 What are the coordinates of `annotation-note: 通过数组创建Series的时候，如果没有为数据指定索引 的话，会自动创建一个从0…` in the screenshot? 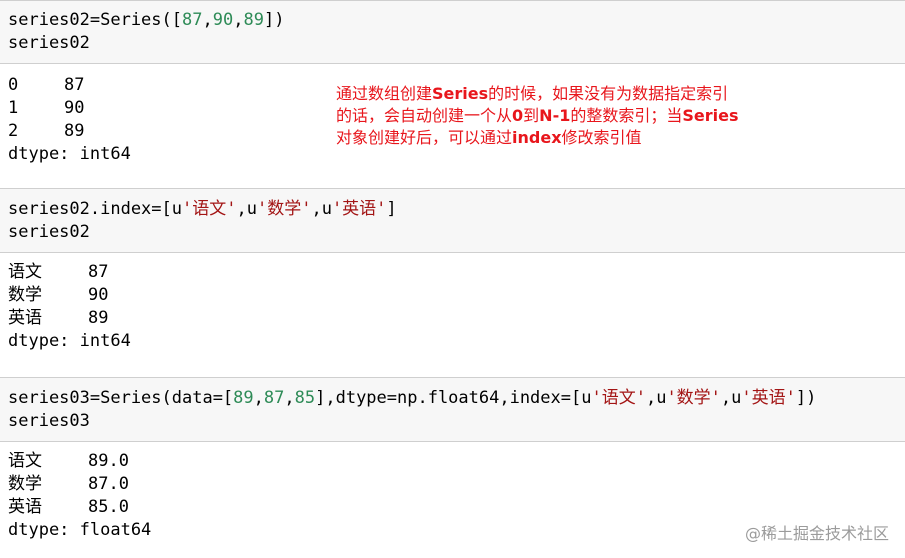 It's located at (566, 116).